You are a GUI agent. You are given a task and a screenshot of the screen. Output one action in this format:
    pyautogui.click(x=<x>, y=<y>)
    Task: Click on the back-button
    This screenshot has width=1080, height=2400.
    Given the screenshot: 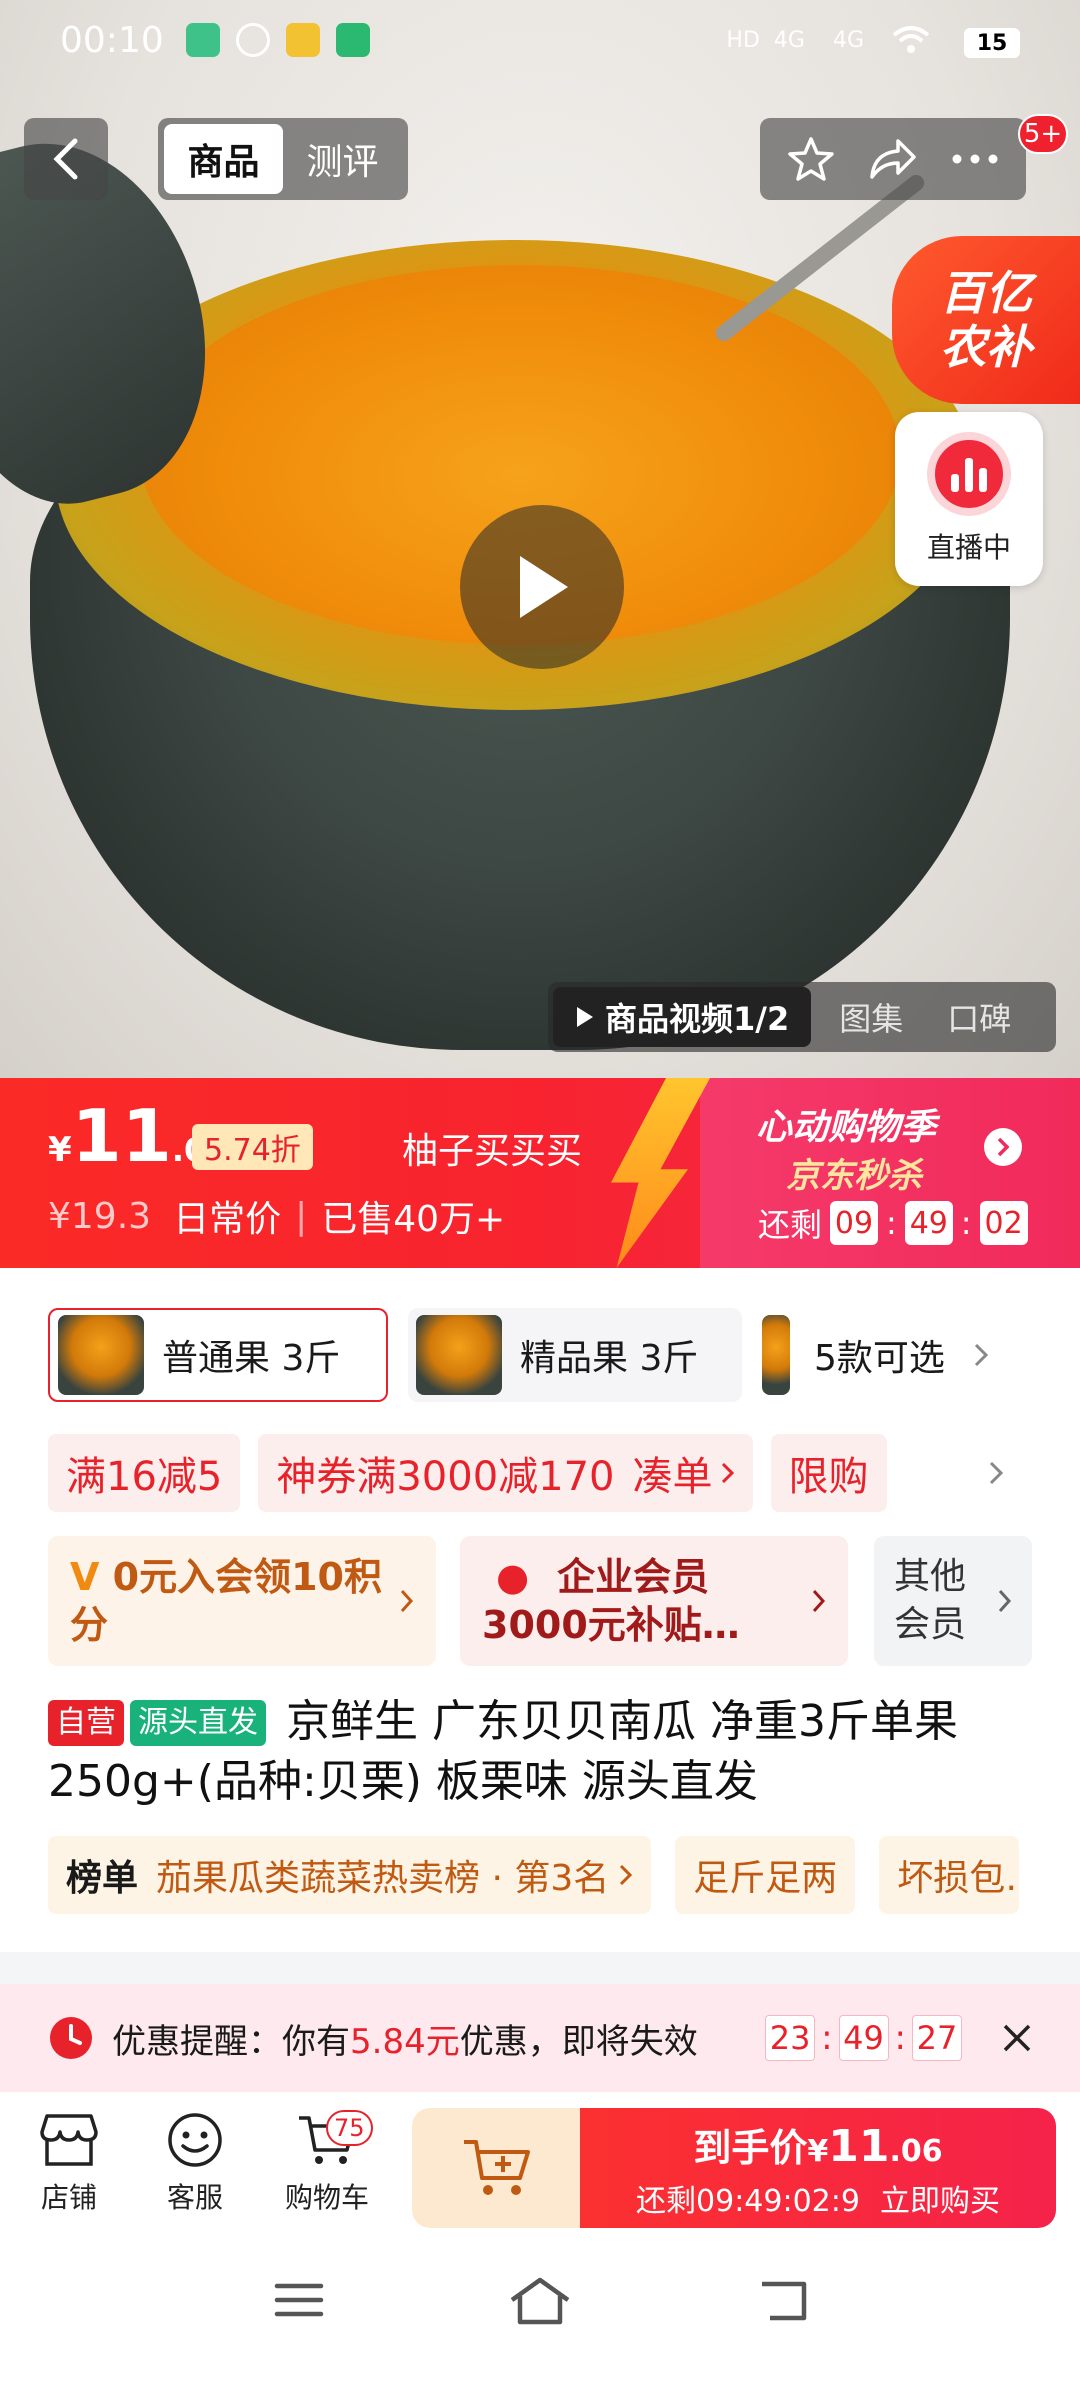 What is the action you would take?
    pyautogui.click(x=66, y=159)
    